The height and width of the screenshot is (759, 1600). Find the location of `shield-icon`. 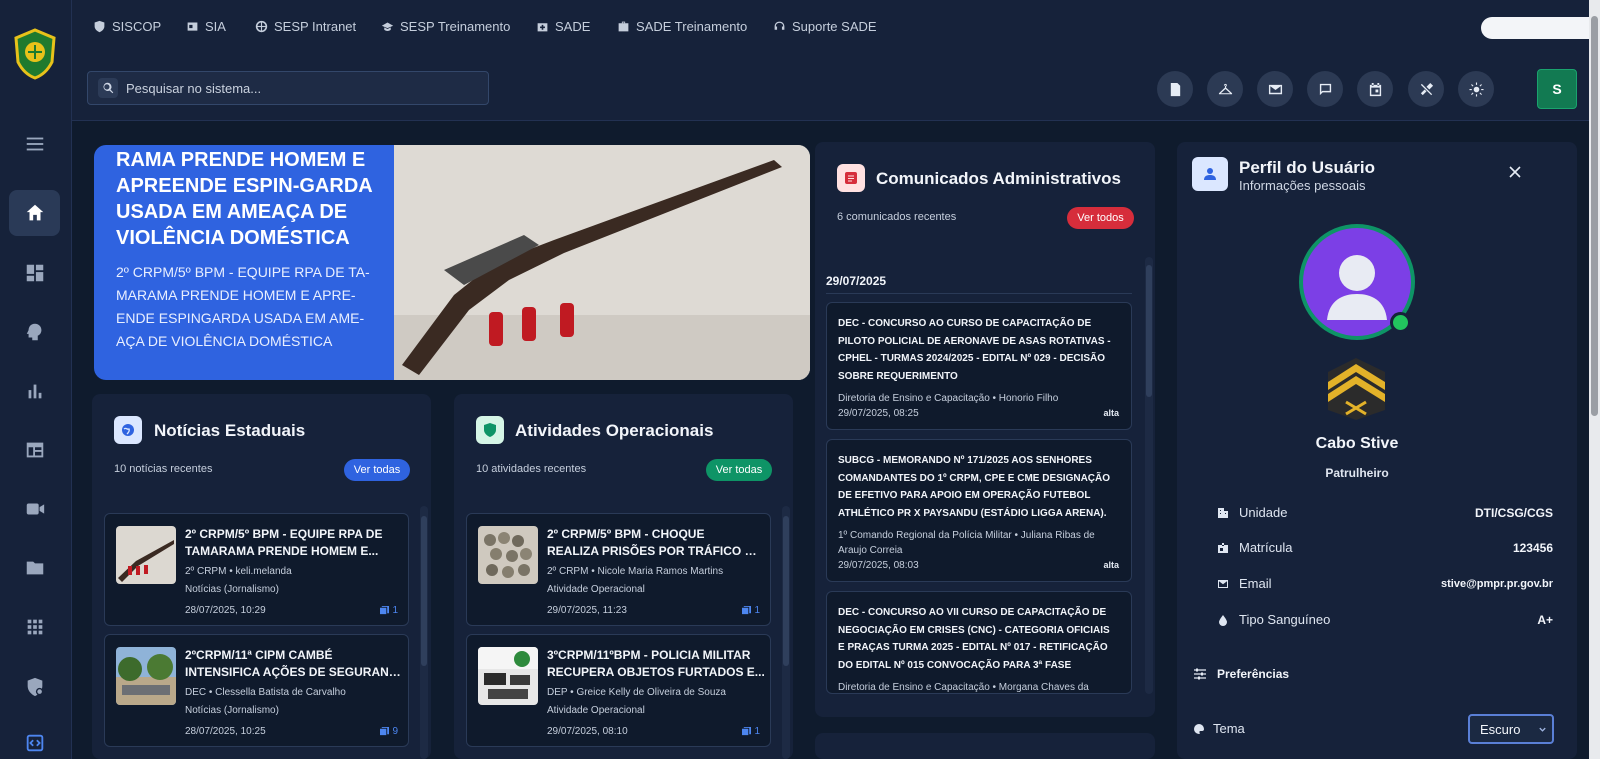

shield-icon is located at coordinates (99, 26).